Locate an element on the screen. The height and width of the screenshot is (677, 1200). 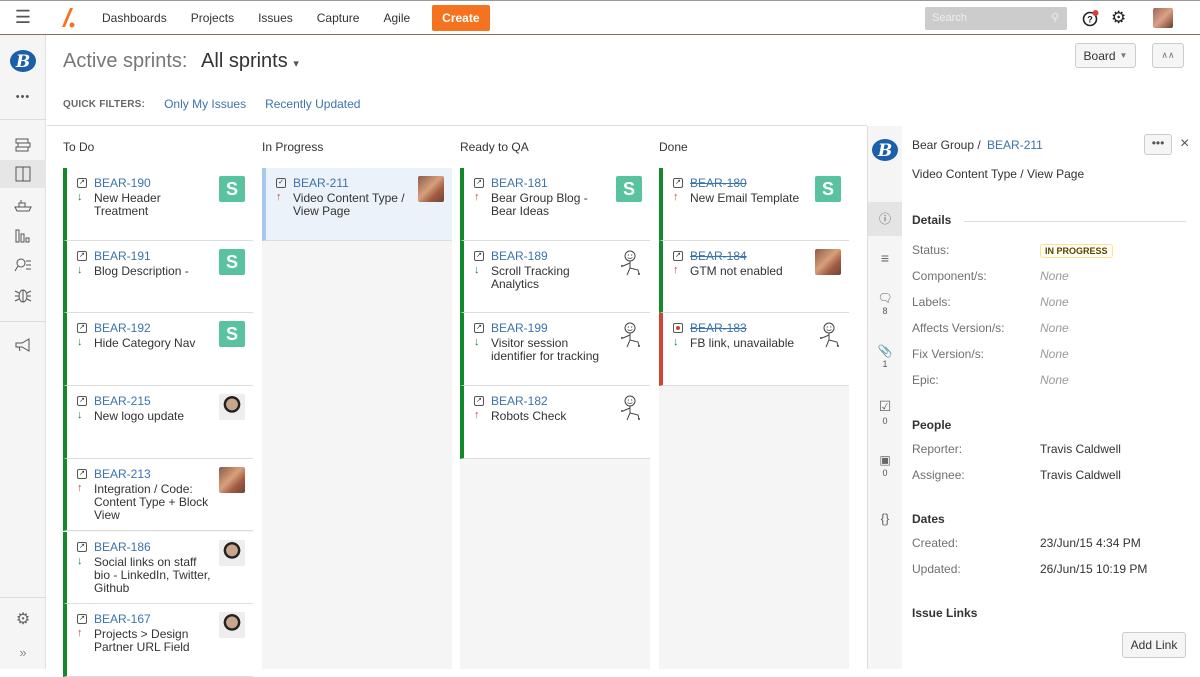
expand-sidebar-icon: » is located at coordinates (23, 652).